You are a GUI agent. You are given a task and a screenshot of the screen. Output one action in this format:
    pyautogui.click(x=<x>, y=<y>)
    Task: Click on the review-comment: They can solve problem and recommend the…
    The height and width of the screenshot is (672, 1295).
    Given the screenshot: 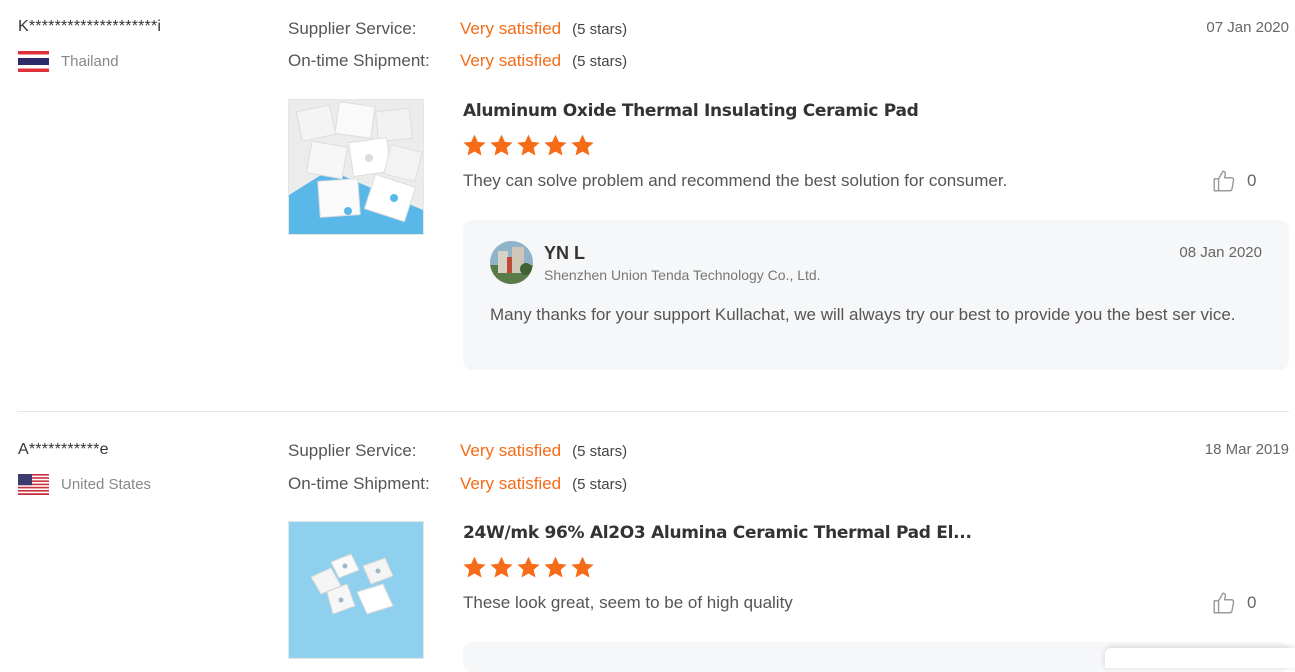 What is the action you would take?
    pyautogui.click(x=735, y=180)
    